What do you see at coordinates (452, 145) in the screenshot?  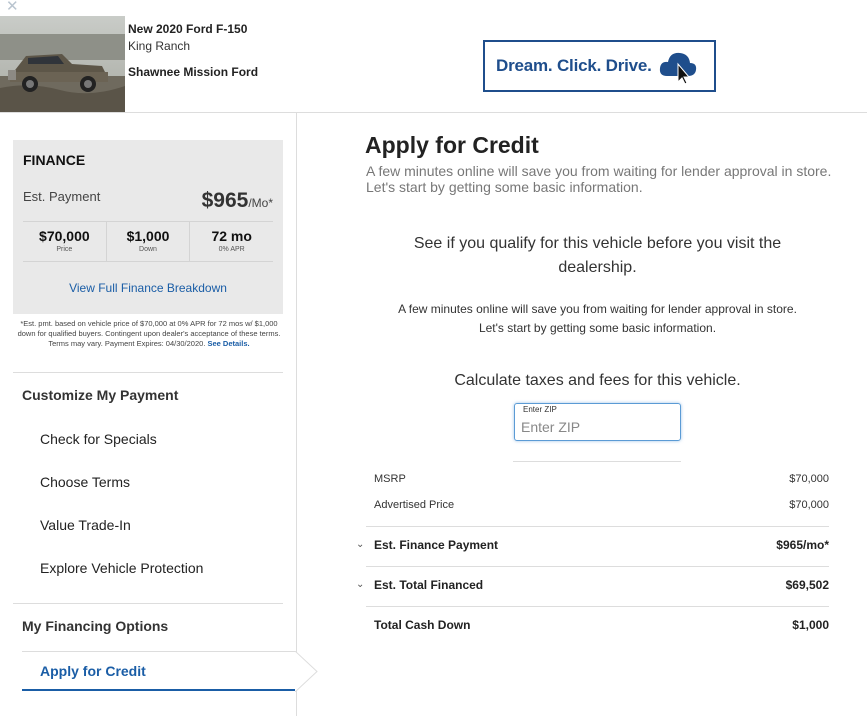 I see `page-title: Apply for Credit` at bounding box center [452, 145].